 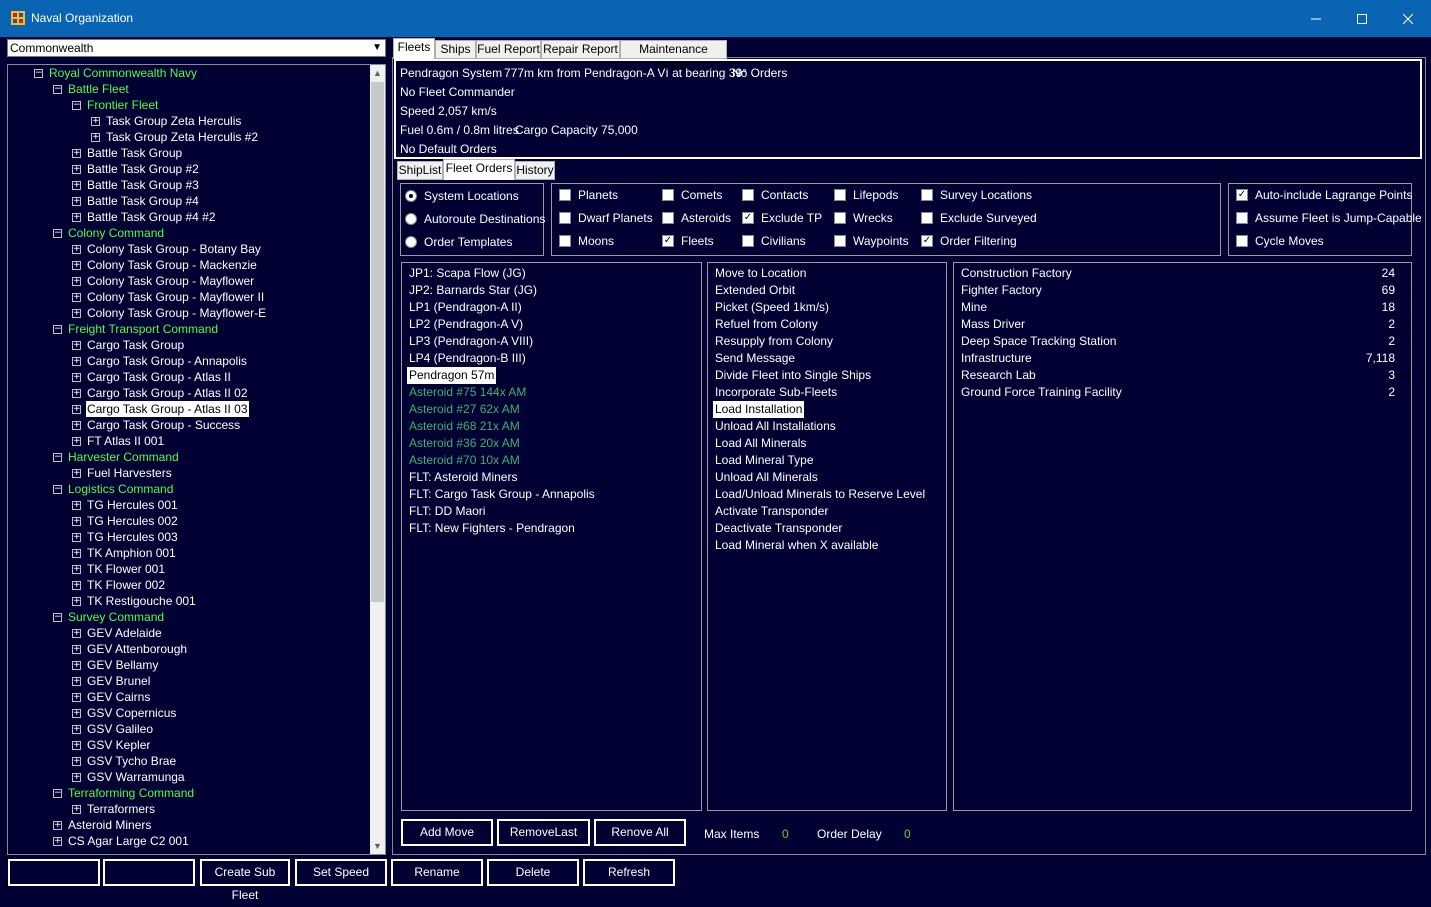 I want to click on maximize-button, so click(x=1362, y=18).